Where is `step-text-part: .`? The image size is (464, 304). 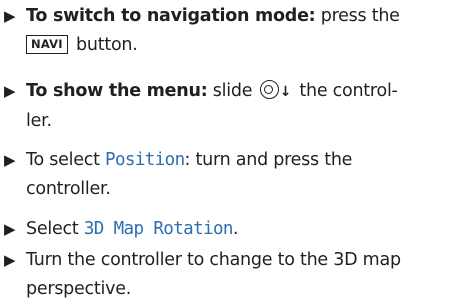 step-text-part: . is located at coordinates (235, 229).